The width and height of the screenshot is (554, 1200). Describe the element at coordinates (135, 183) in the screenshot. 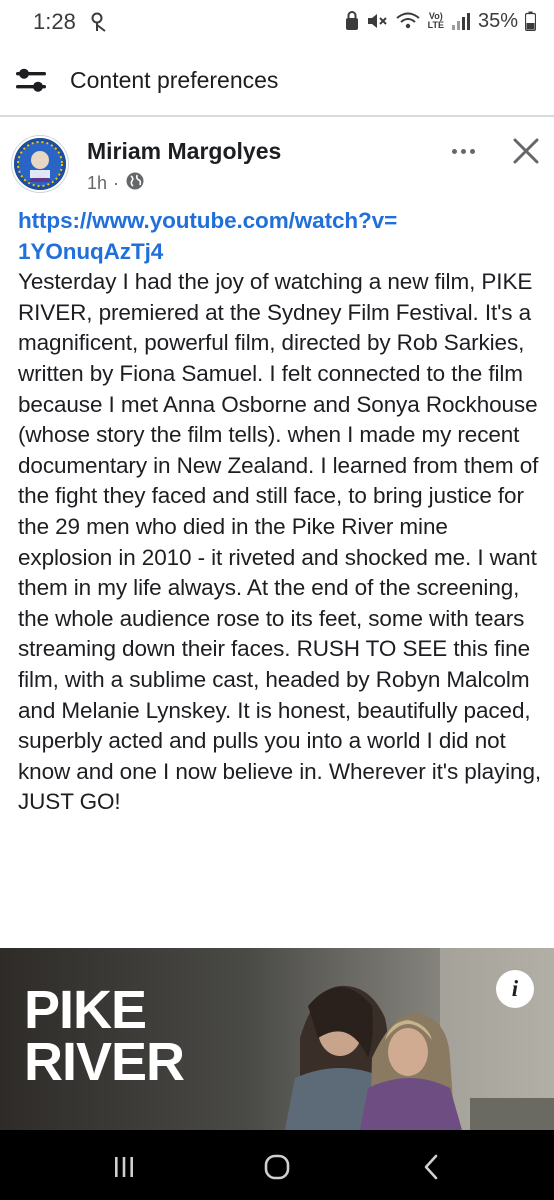

I see `globe-icon` at that location.